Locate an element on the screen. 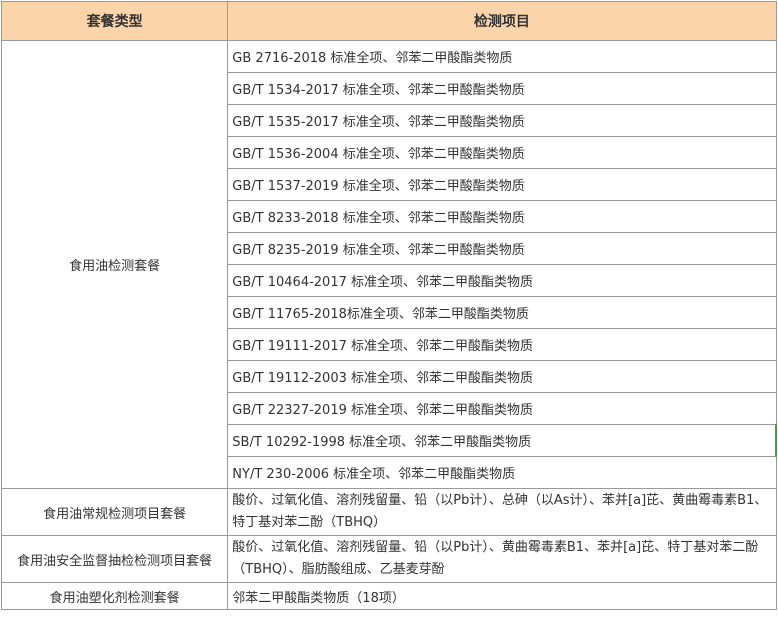 The image size is (778, 620). header-test-items: 检测项目 is located at coordinates (502, 21).